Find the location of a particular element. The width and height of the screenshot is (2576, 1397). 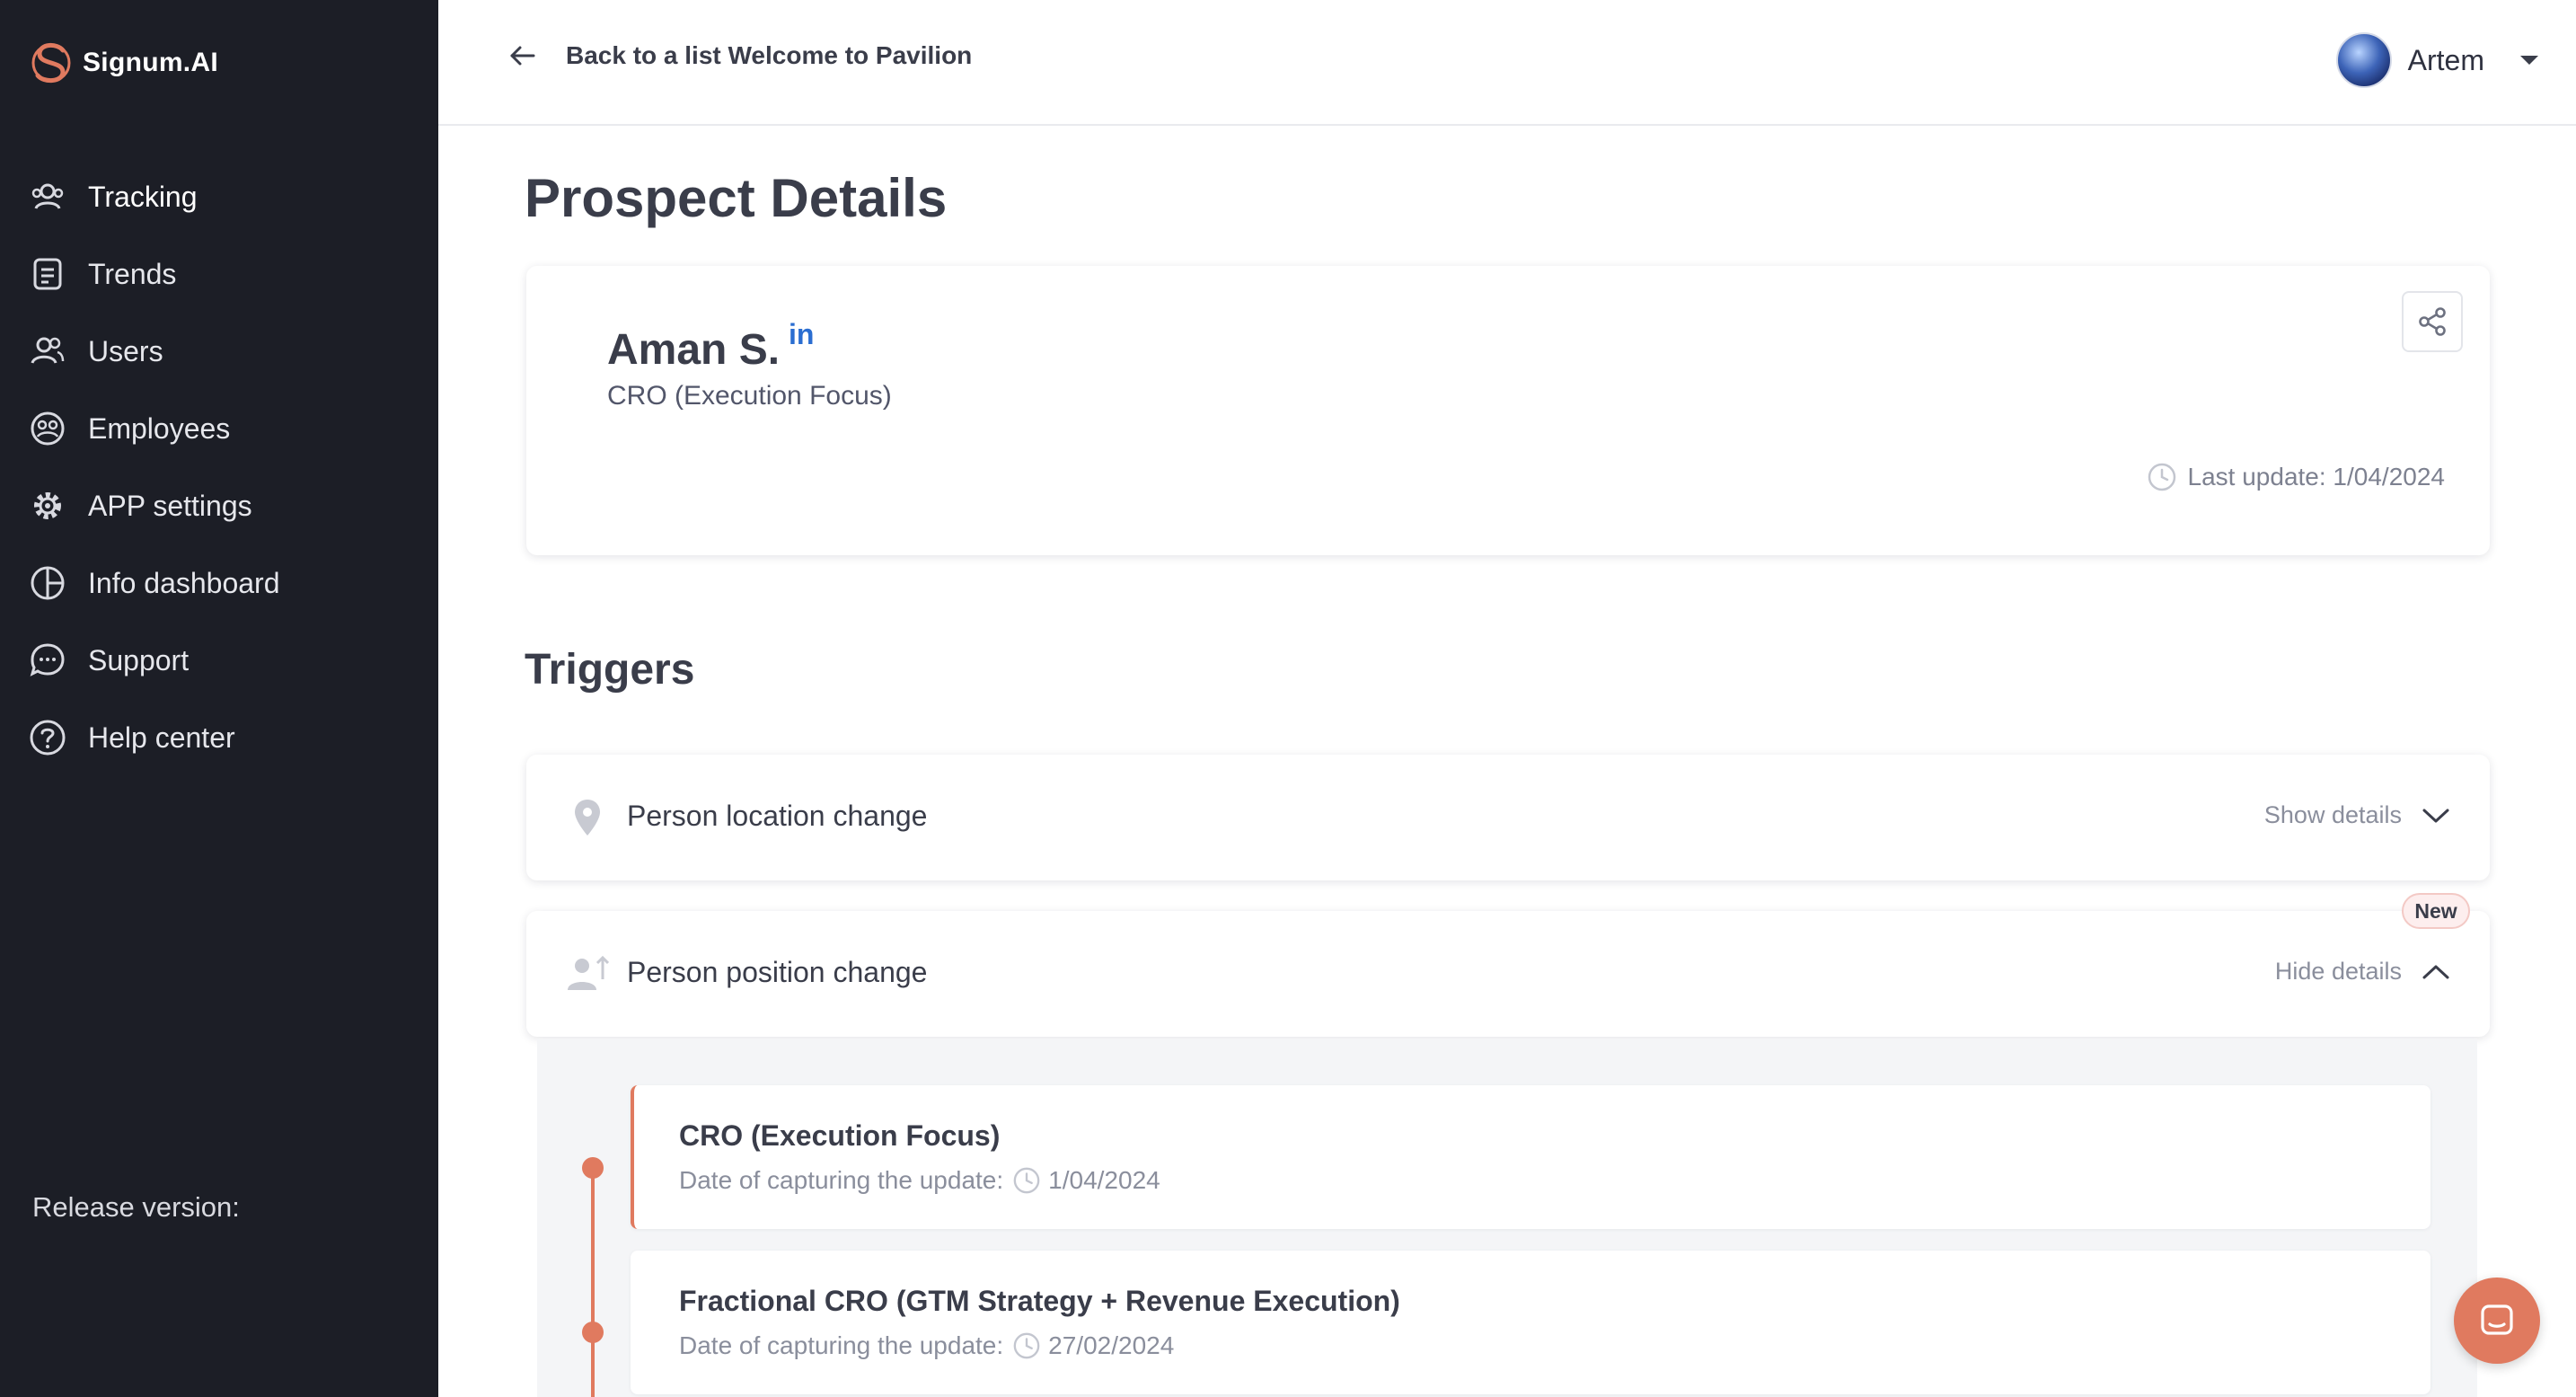

brand-name: Signum.AI is located at coordinates (151, 63).